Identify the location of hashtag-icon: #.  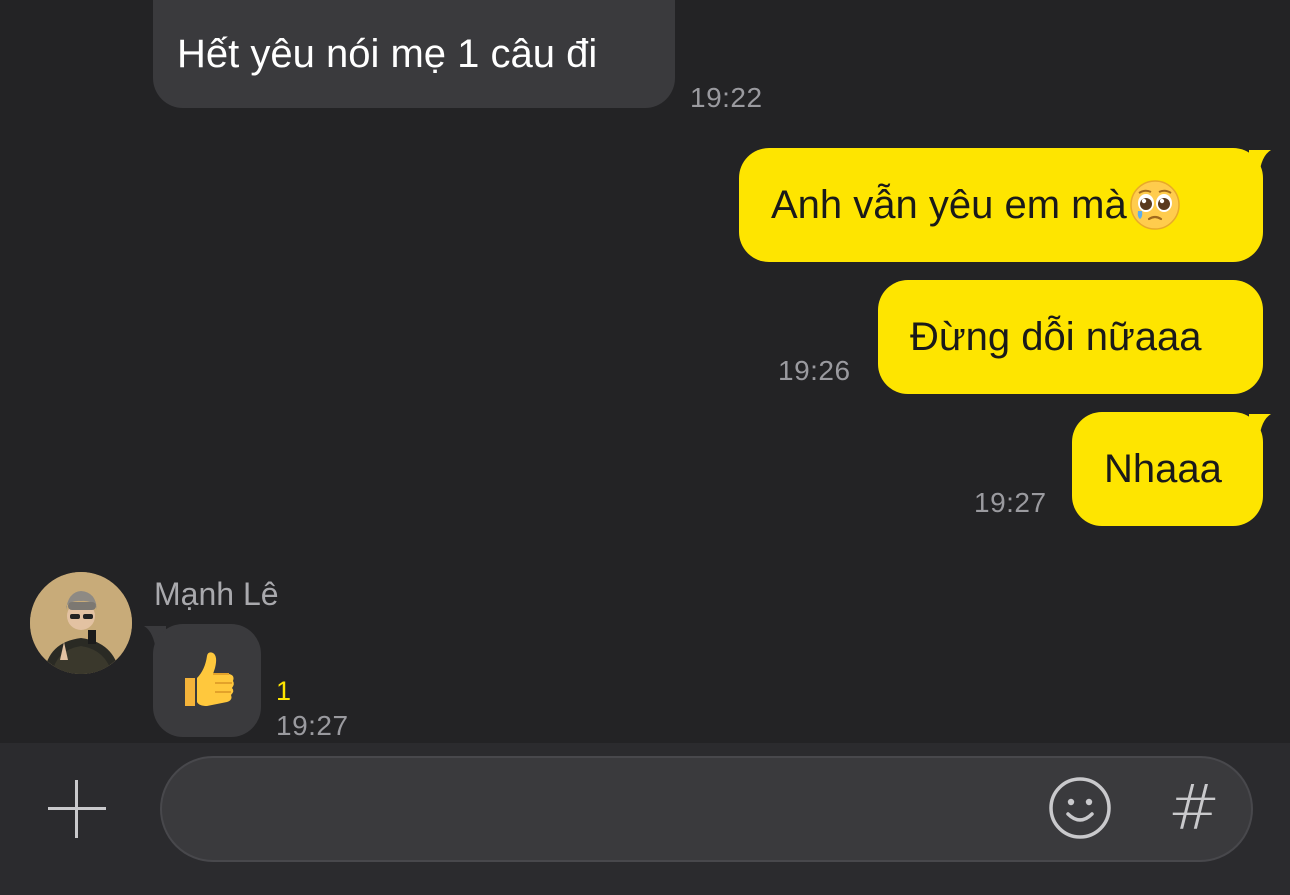
(1194, 808).